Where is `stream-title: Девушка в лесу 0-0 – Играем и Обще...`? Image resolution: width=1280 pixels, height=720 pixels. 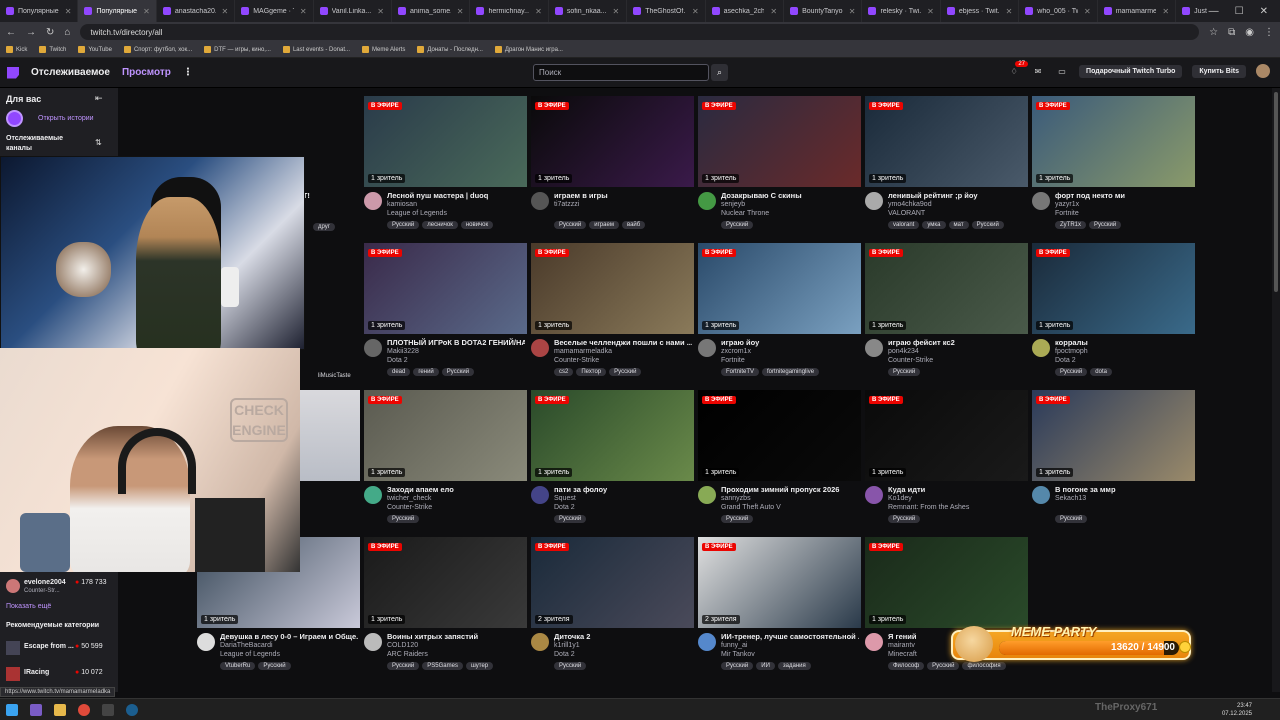 stream-title: Девушка в лесу 0-0 – Играем и Обще... is located at coordinates (289, 636).